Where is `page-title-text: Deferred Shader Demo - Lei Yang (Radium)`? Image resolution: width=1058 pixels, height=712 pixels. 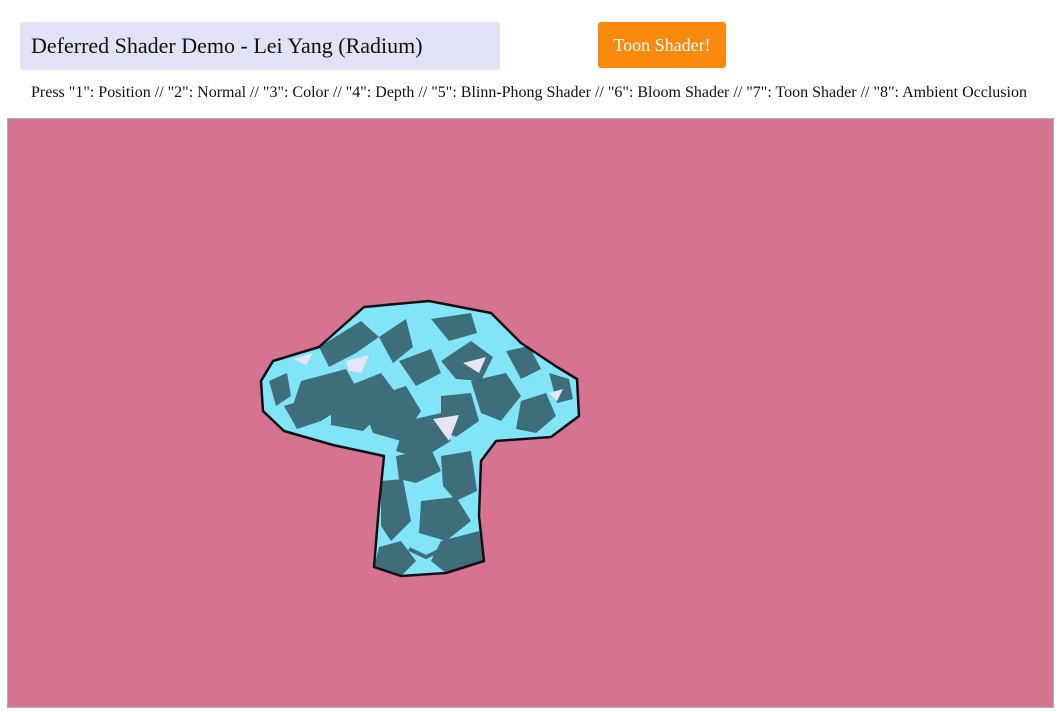
page-title-text: Deferred Shader Demo - Lei Yang (Radium) is located at coordinates (227, 45).